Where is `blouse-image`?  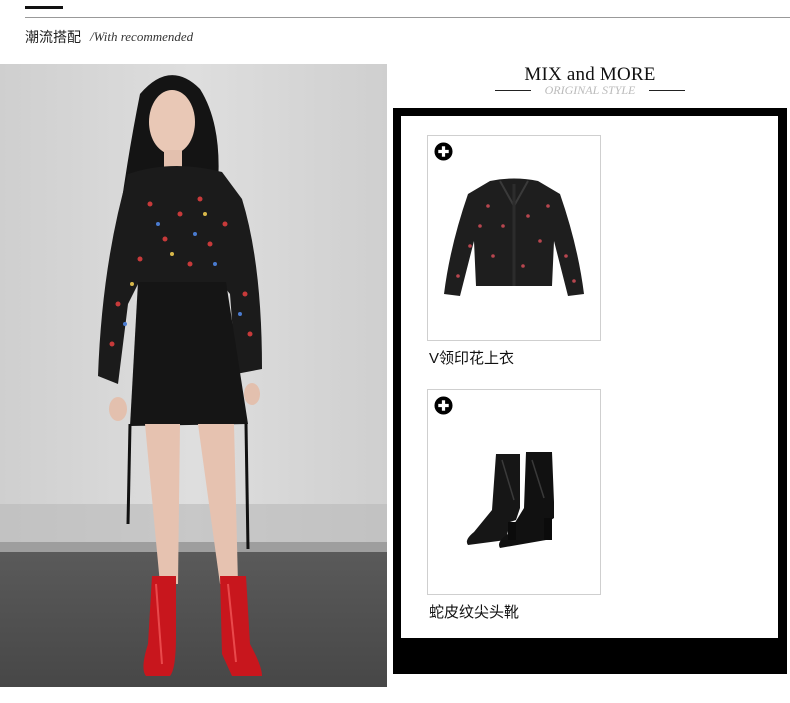
blouse-image is located at coordinates (514, 237).